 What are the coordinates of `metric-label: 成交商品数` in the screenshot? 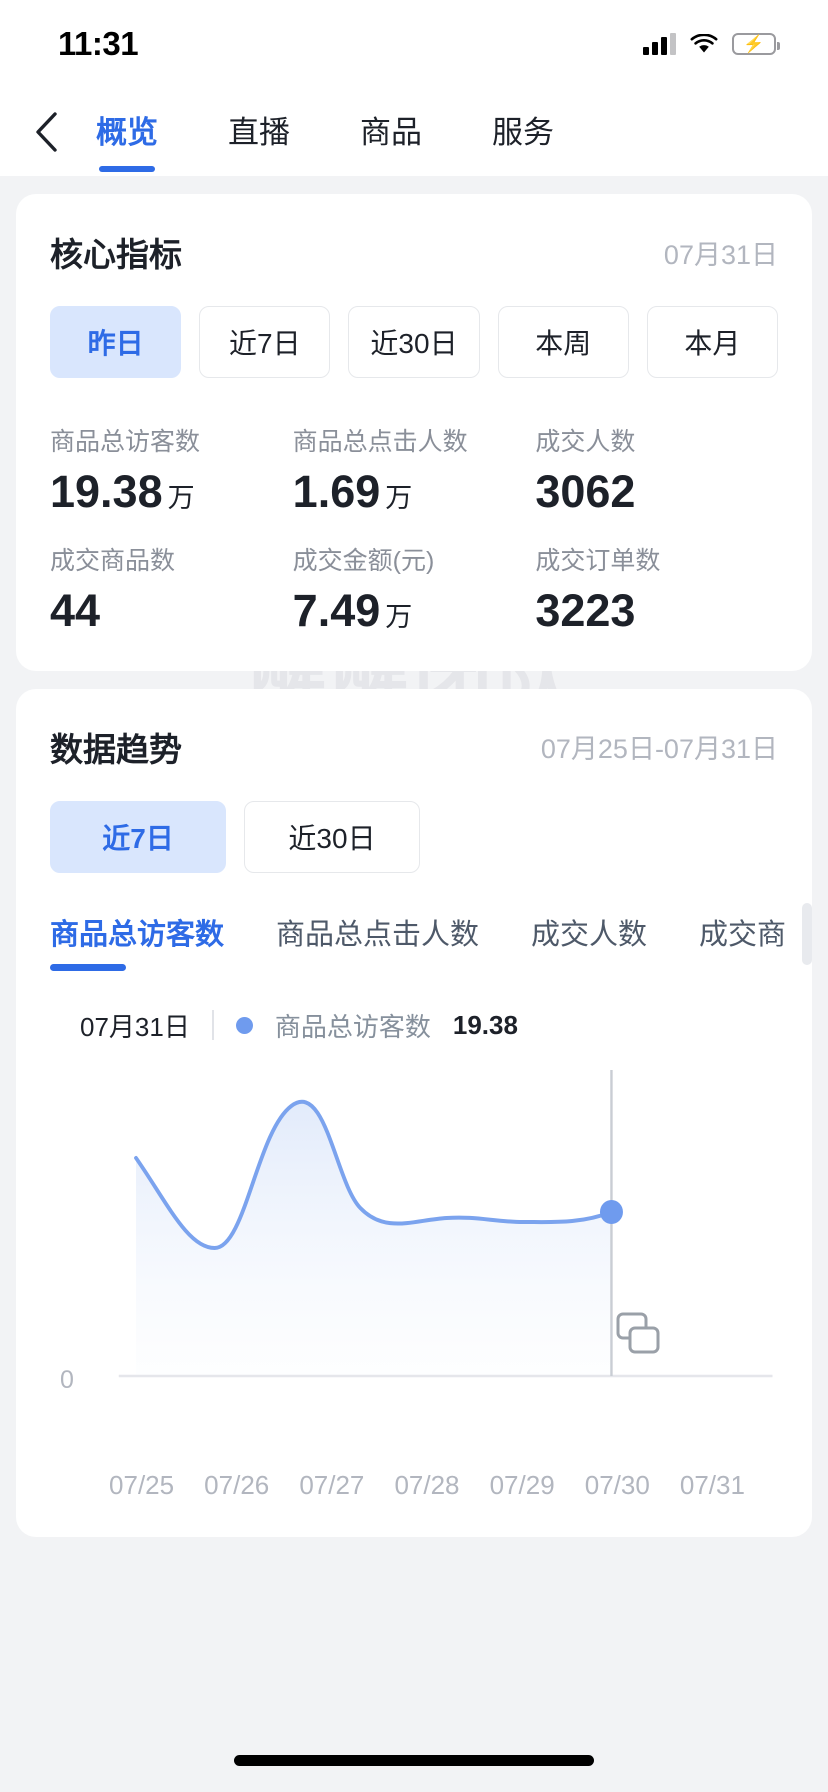 It's located at (113, 561).